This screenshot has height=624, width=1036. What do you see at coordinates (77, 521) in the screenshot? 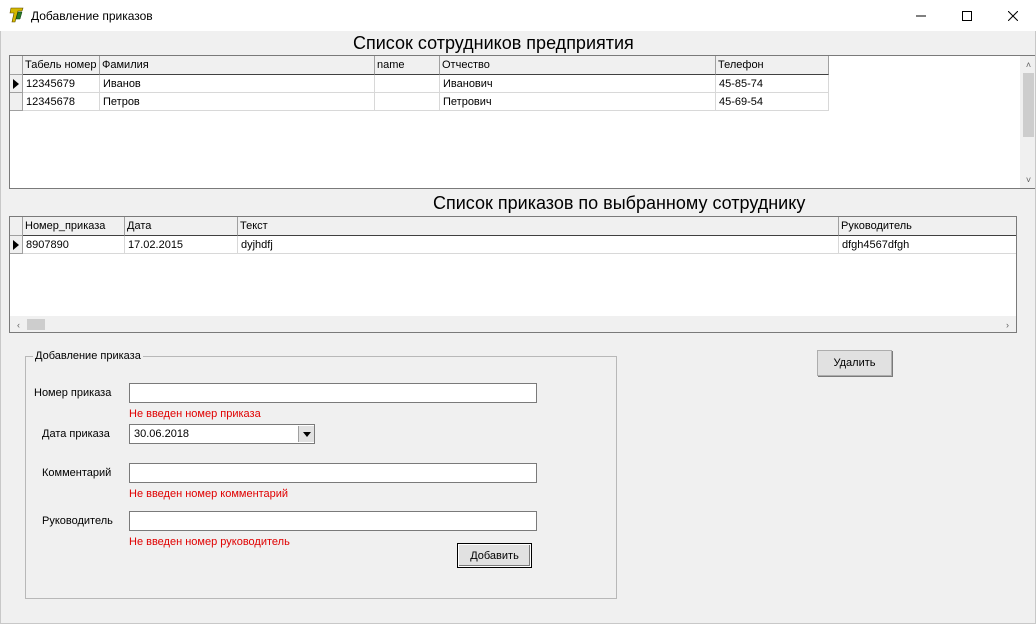
I see `manager-label: Руководитель` at bounding box center [77, 521].